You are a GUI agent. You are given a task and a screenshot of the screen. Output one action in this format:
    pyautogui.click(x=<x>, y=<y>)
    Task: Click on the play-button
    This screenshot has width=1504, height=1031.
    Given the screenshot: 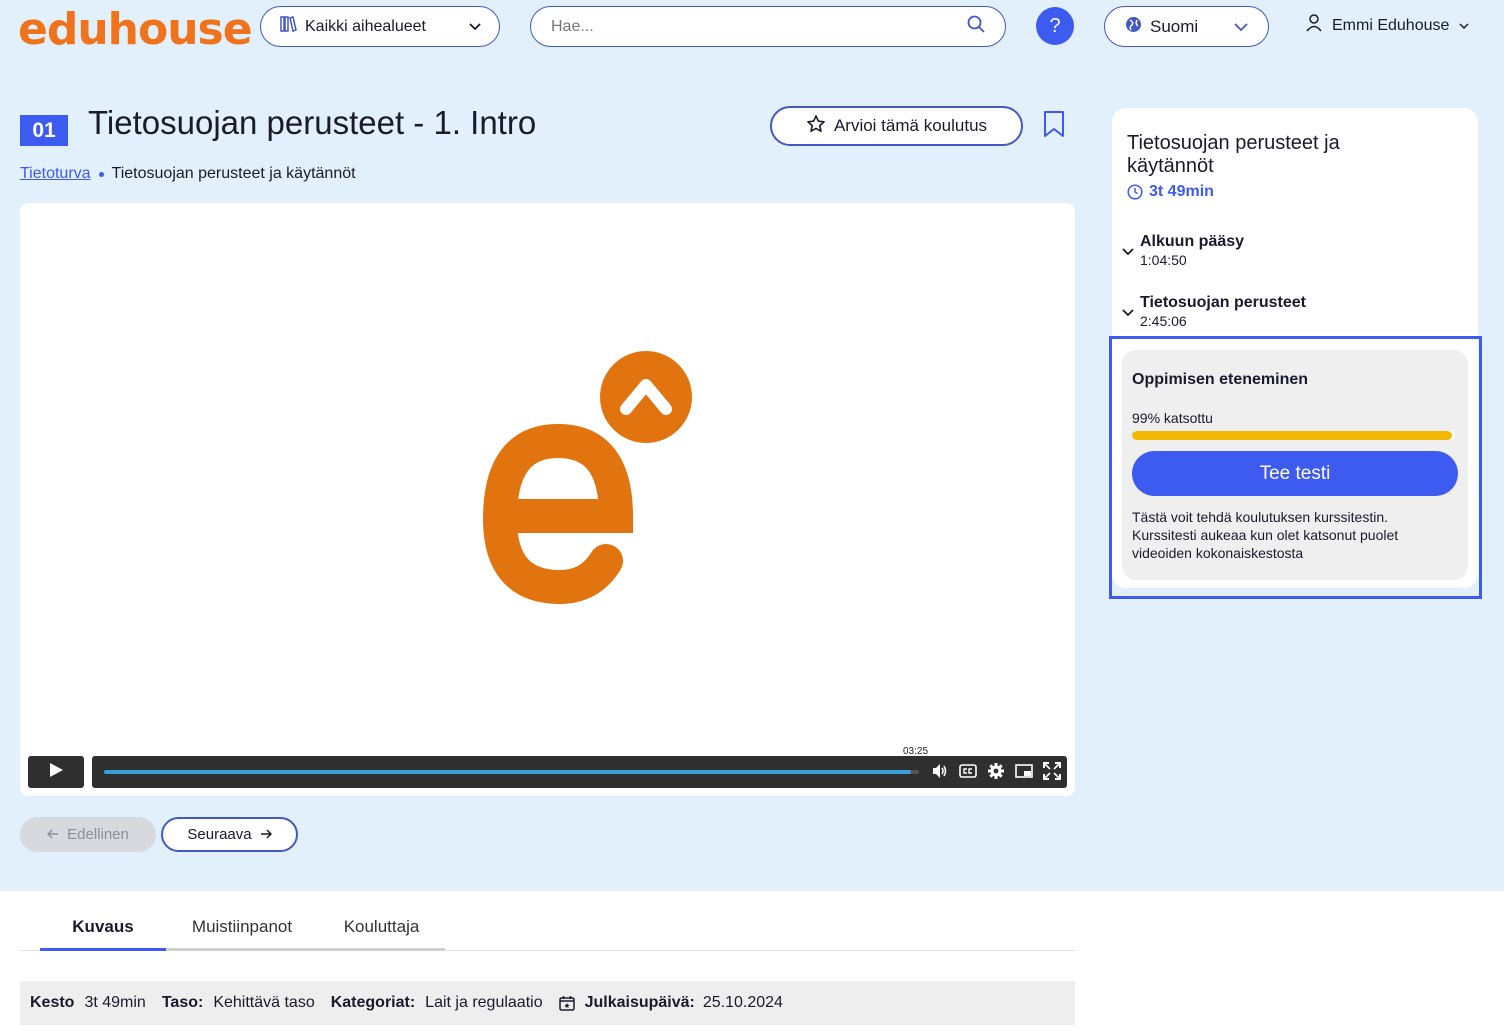 What is the action you would take?
    pyautogui.click(x=56, y=772)
    